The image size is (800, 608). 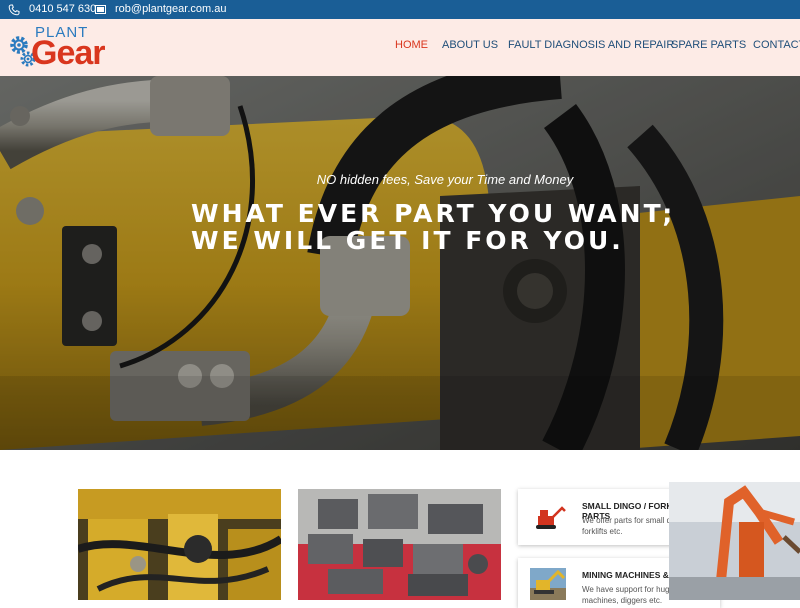 I want to click on phone-contact: 0410 547 630, so click(x=52, y=9).